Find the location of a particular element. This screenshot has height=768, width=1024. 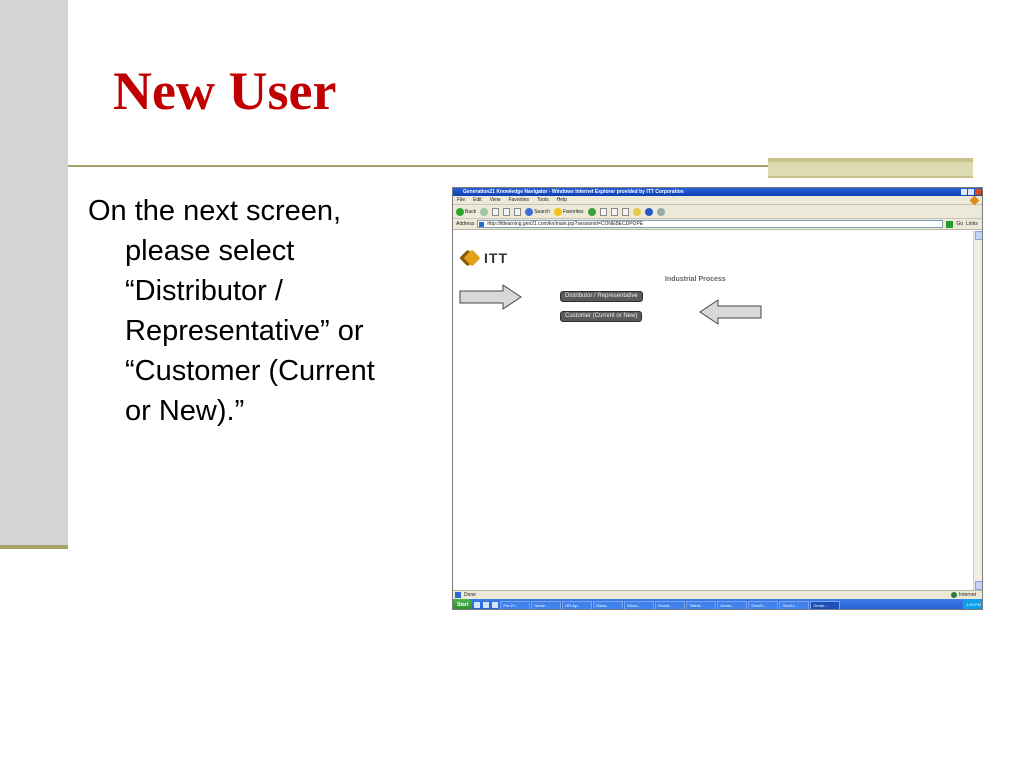

itt-logo-text: ITT is located at coordinates (496, 258).